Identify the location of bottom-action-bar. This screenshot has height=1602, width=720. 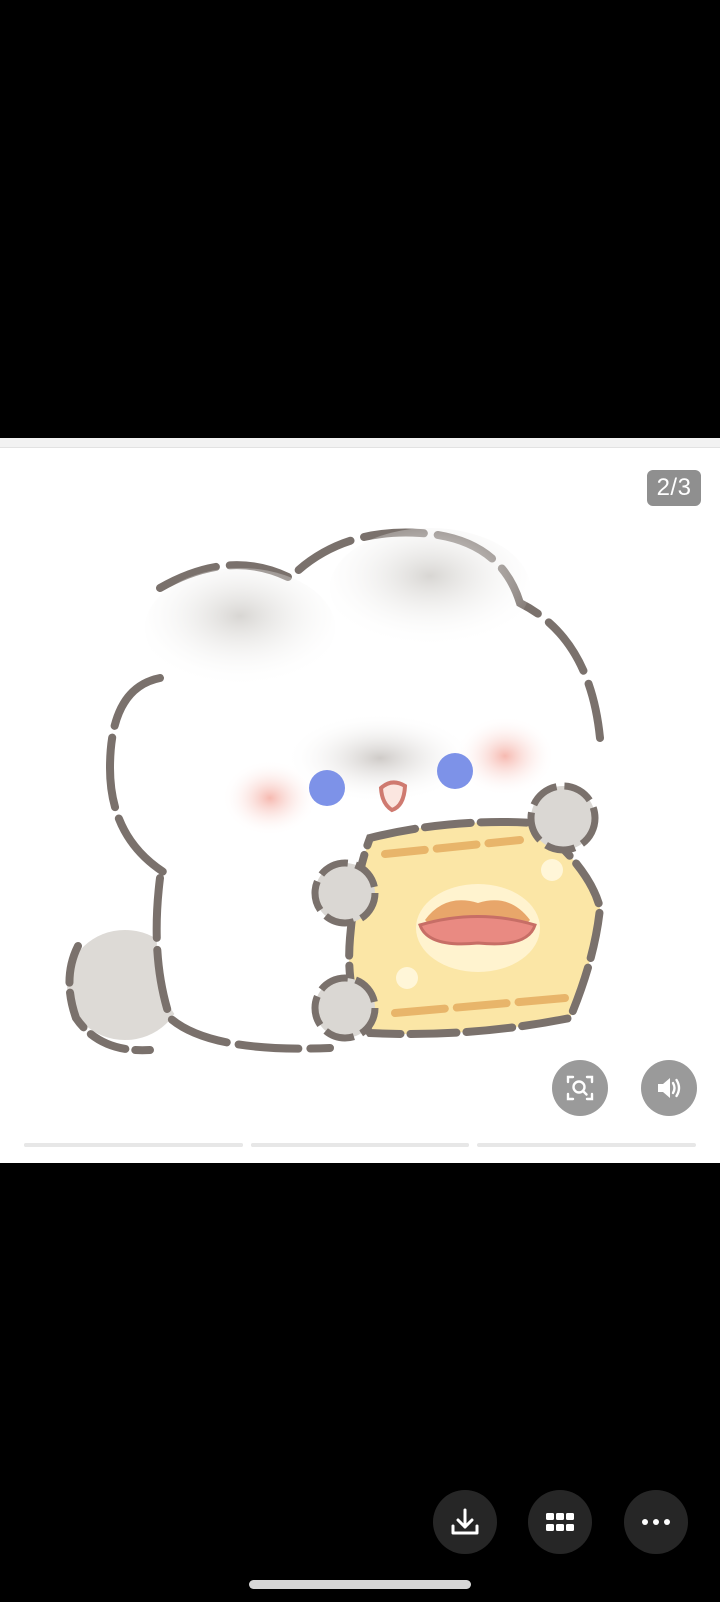
(360, 1522).